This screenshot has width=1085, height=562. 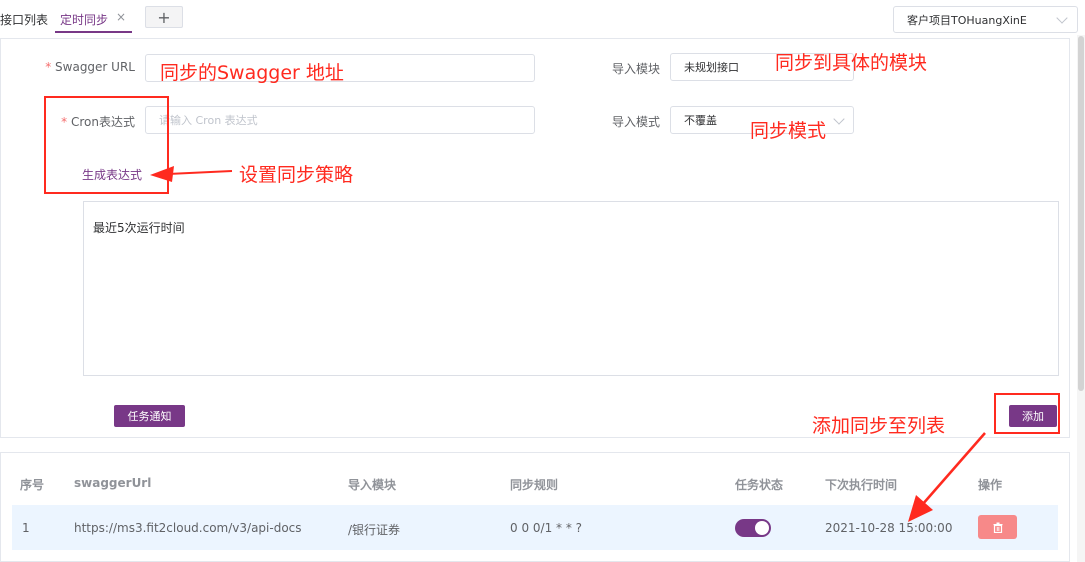 I want to click on arrow-add-to-list, so click(x=947, y=477).